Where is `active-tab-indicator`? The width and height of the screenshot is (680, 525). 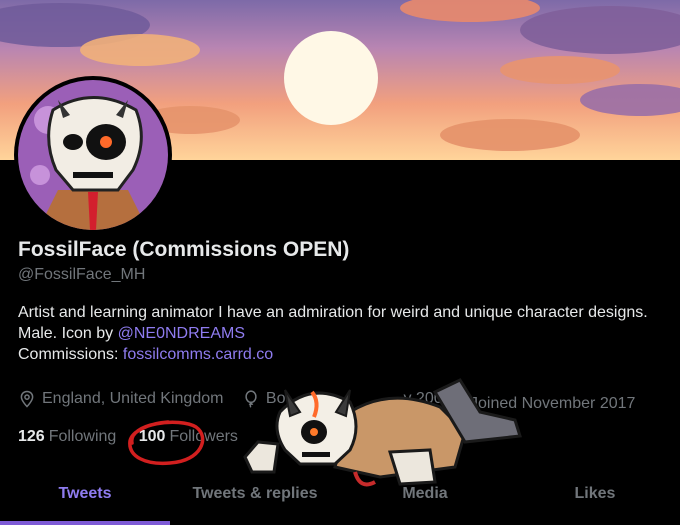 active-tab-indicator is located at coordinates (85, 523).